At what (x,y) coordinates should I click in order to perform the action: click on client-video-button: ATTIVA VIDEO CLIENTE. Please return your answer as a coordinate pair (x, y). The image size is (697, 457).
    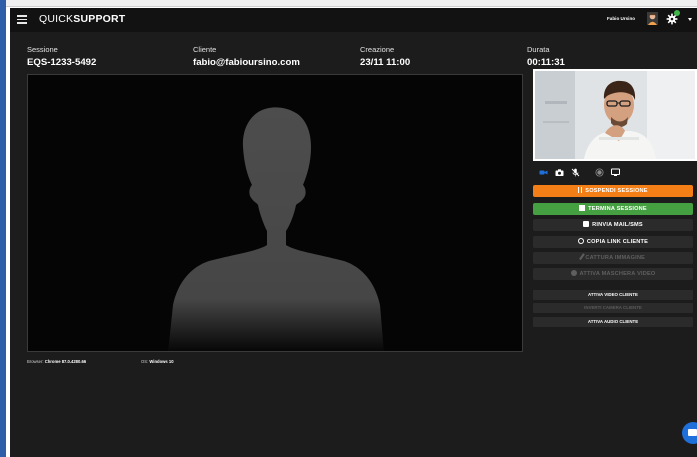
    Looking at the image, I should click on (613, 295).